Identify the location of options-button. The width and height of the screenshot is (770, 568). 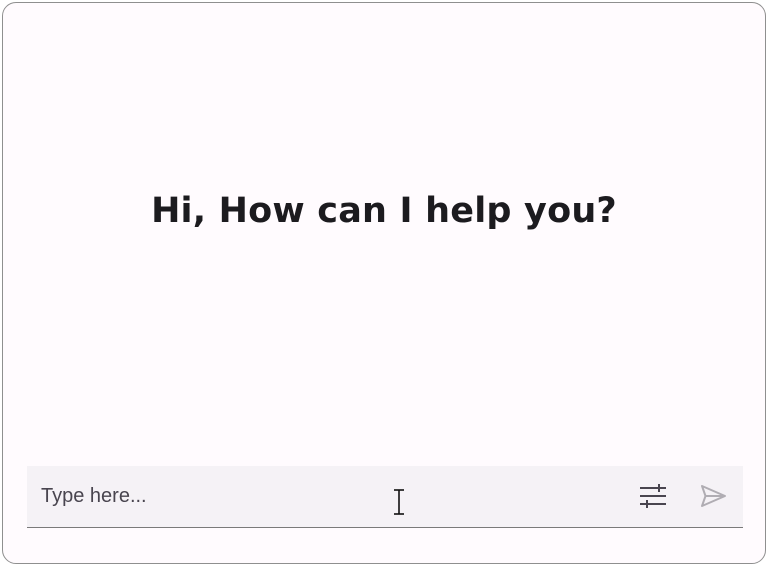
(653, 496).